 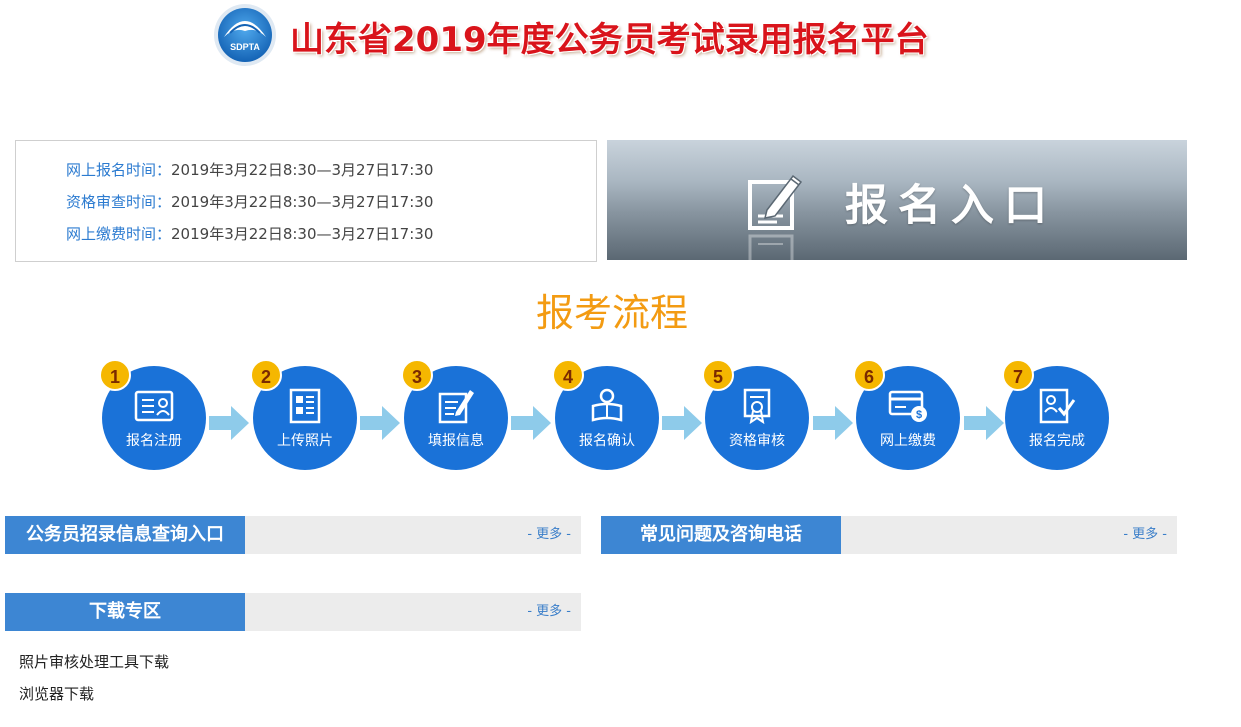 What do you see at coordinates (757, 406) in the screenshot?
I see `certificate-icon` at bounding box center [757, 406].